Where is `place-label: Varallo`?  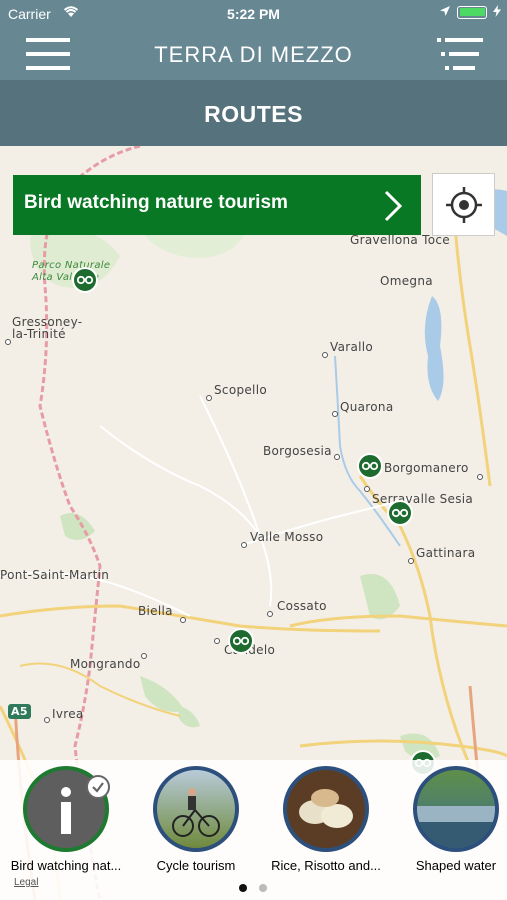 place-label: Varallo is located at coordinates (352, 347).